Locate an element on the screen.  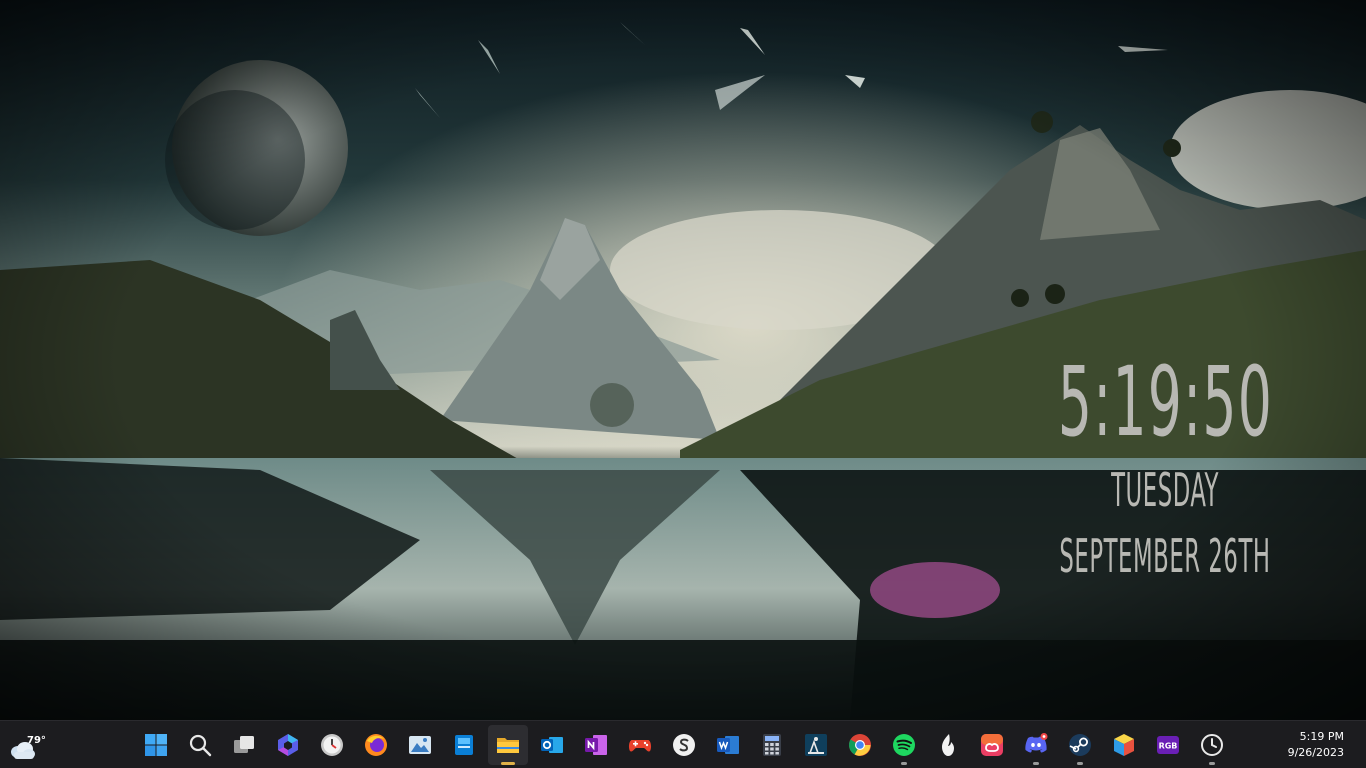
system-clock-date: 9/26/2023 is located at coordinates (1315, 752).